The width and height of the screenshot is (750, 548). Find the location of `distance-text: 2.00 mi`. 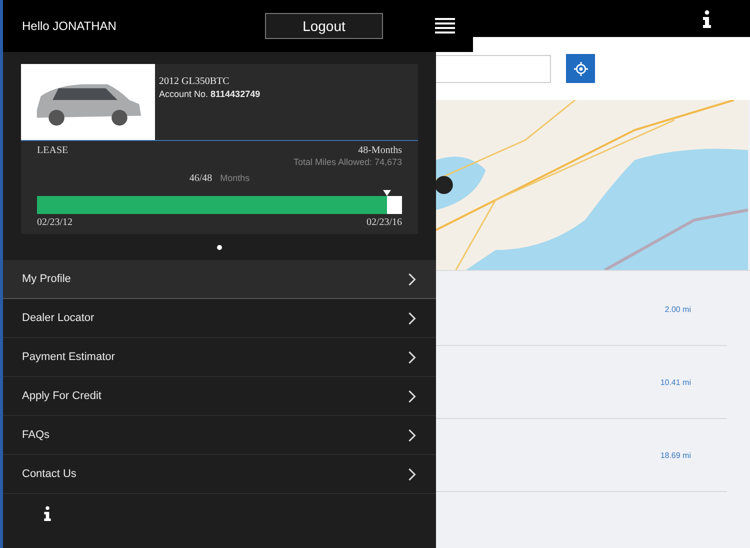

distance-text: 2.00 mi is located at coordinates (677, 309).